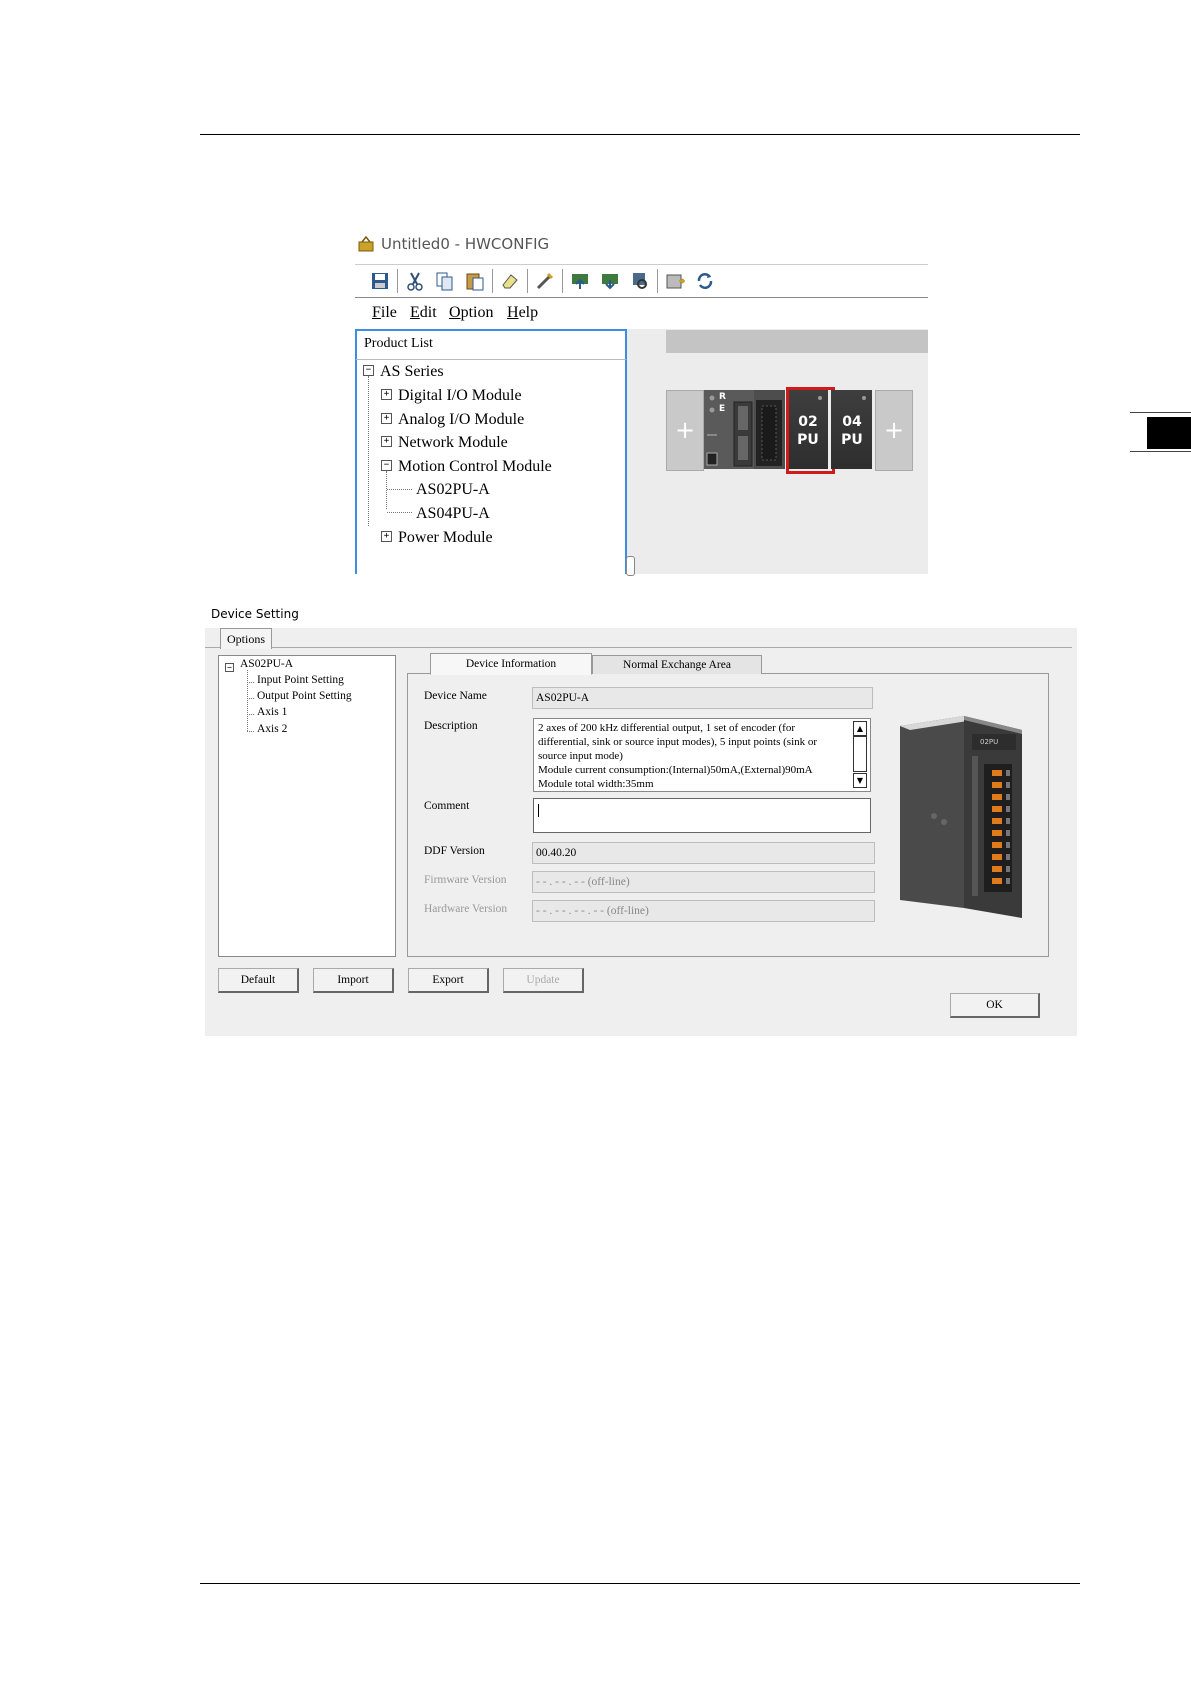  Describe the element at coordinates (610, 281) in the screenshot. I see `download-icon` at that location.